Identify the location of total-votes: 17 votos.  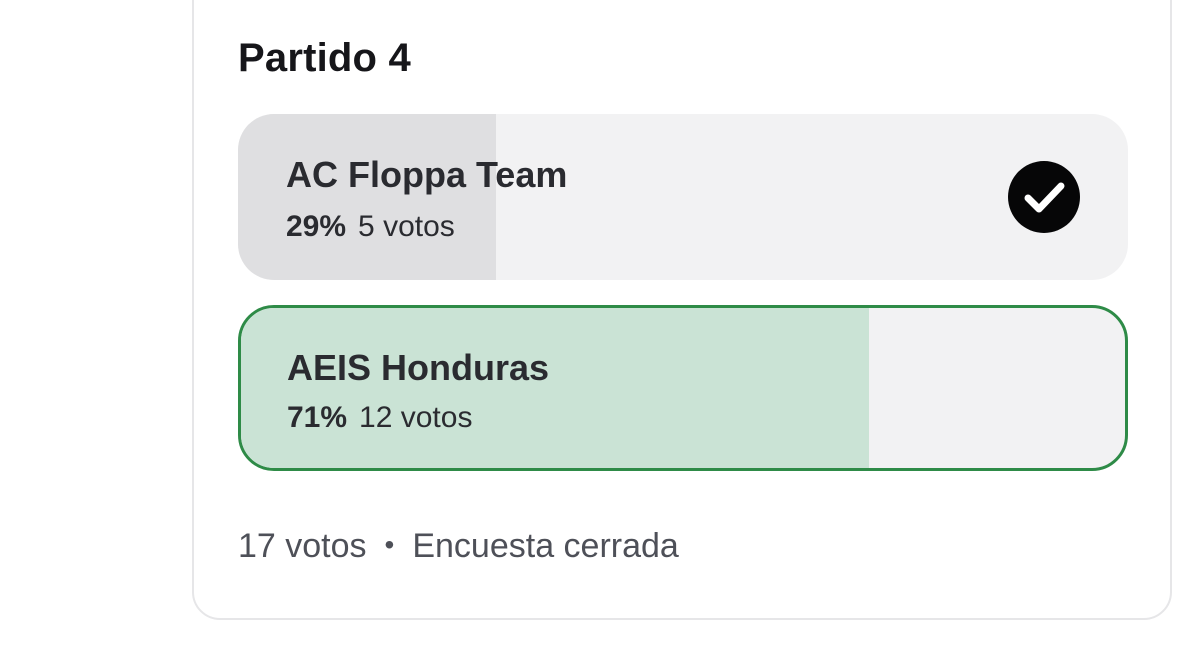
(302, 546).